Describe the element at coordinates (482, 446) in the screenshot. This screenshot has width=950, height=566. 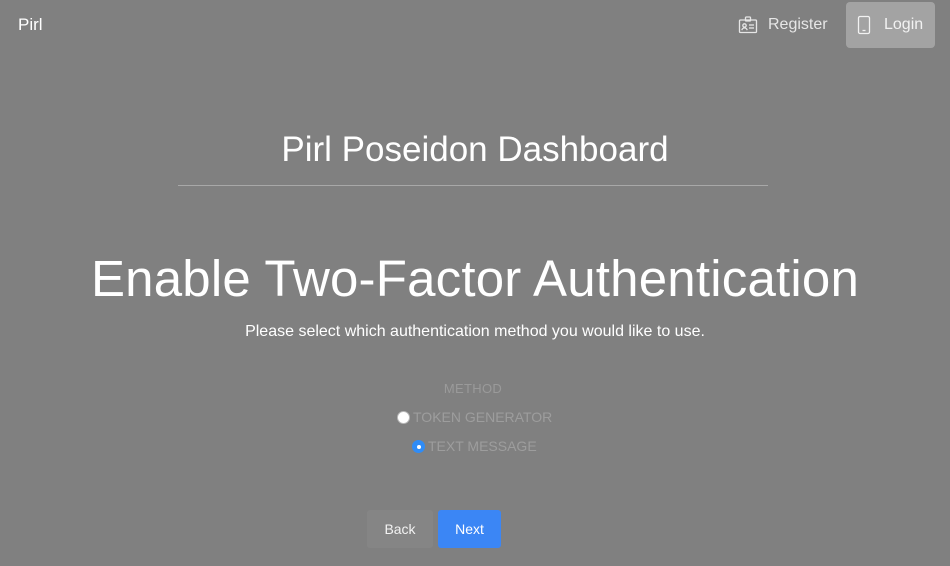
I see `text-message-label: TEXT MESSAGE` at that location.